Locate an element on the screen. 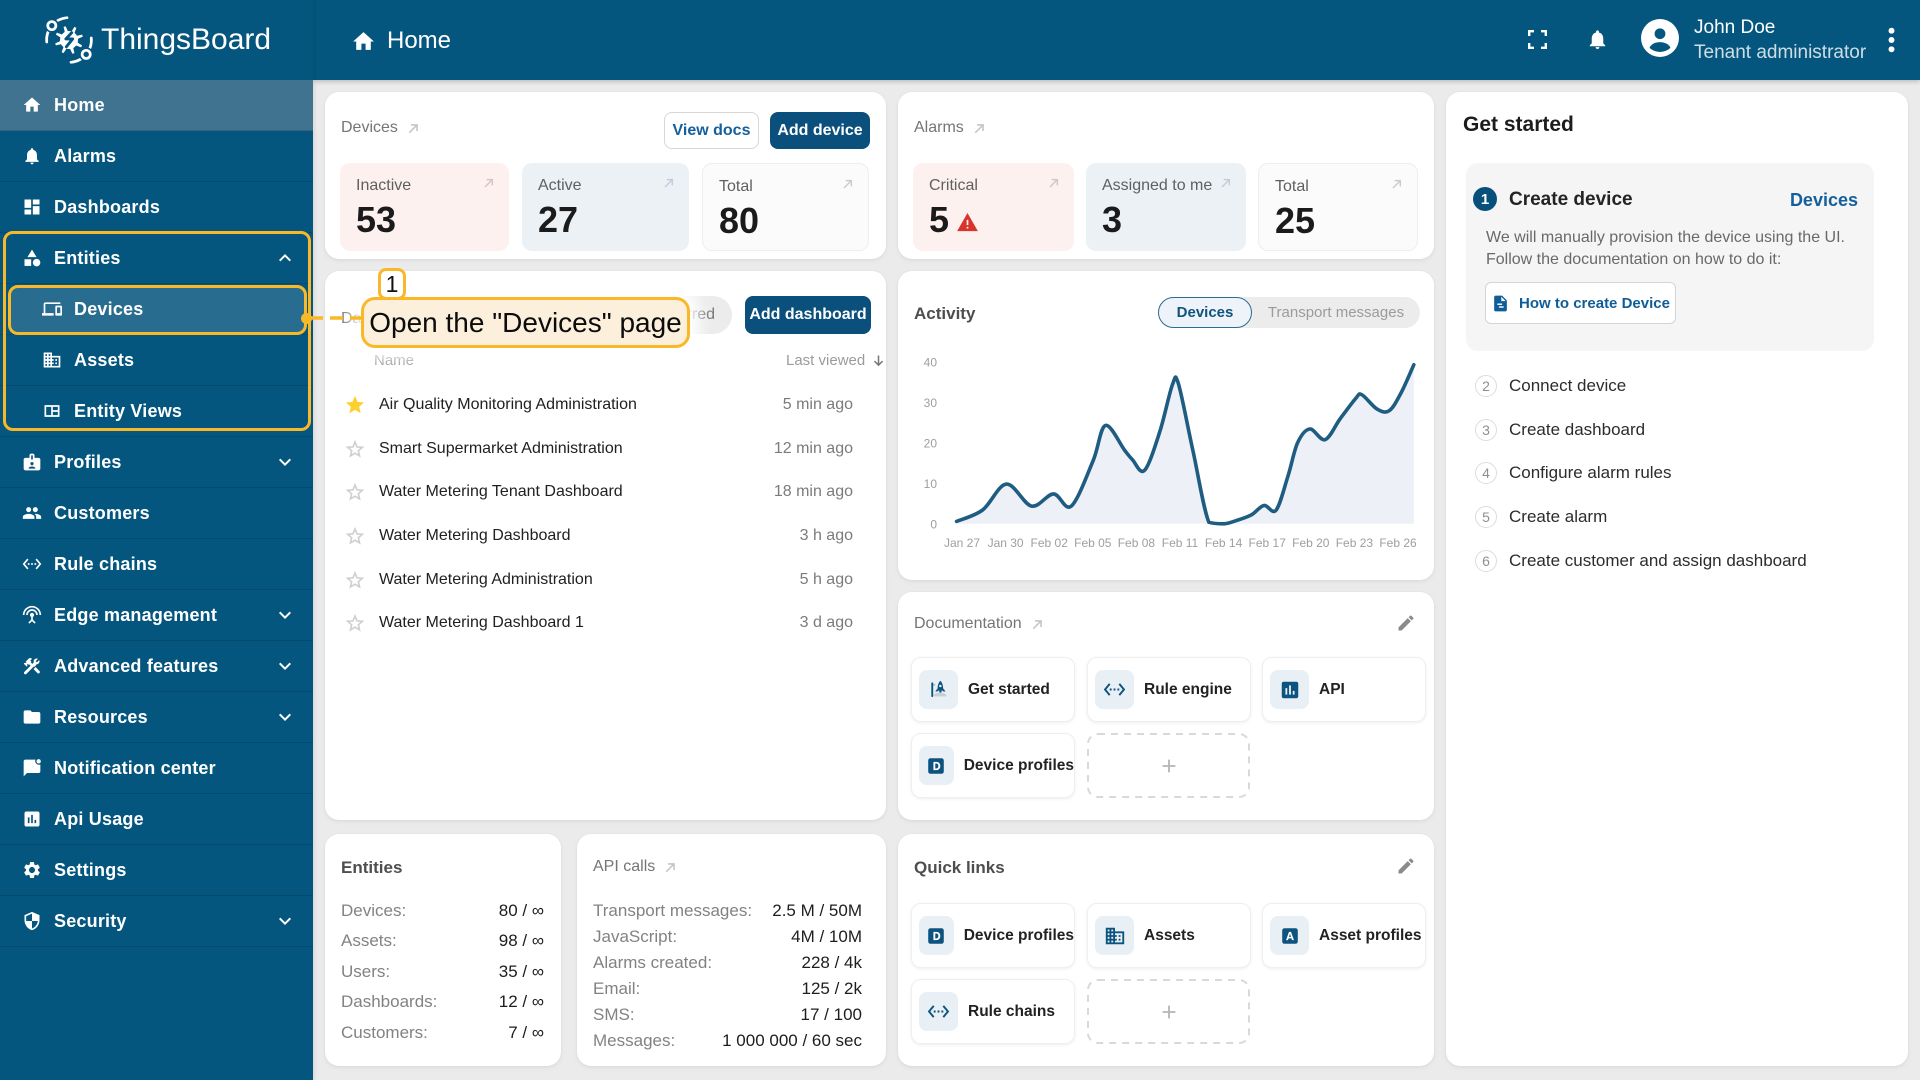  svg-text: 0 is located at coordinates (933, 524).